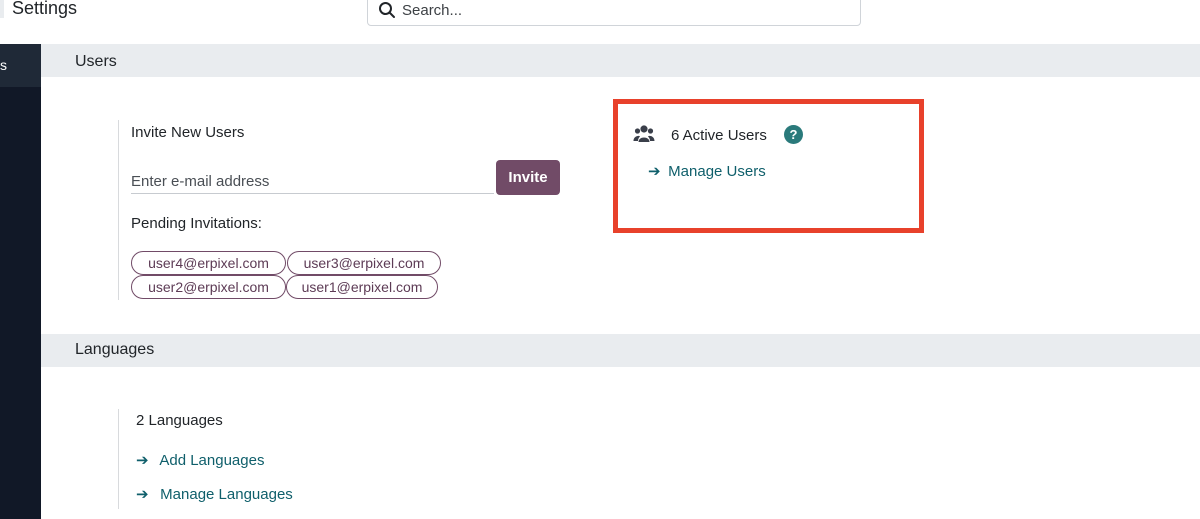 This screenshot has height=519, width=1200. What do you see at coordinates (364, 263) in the screenshot?
I see `pending-invitation-tag: user3@erpixel.com` at bounding box center [364, 263].